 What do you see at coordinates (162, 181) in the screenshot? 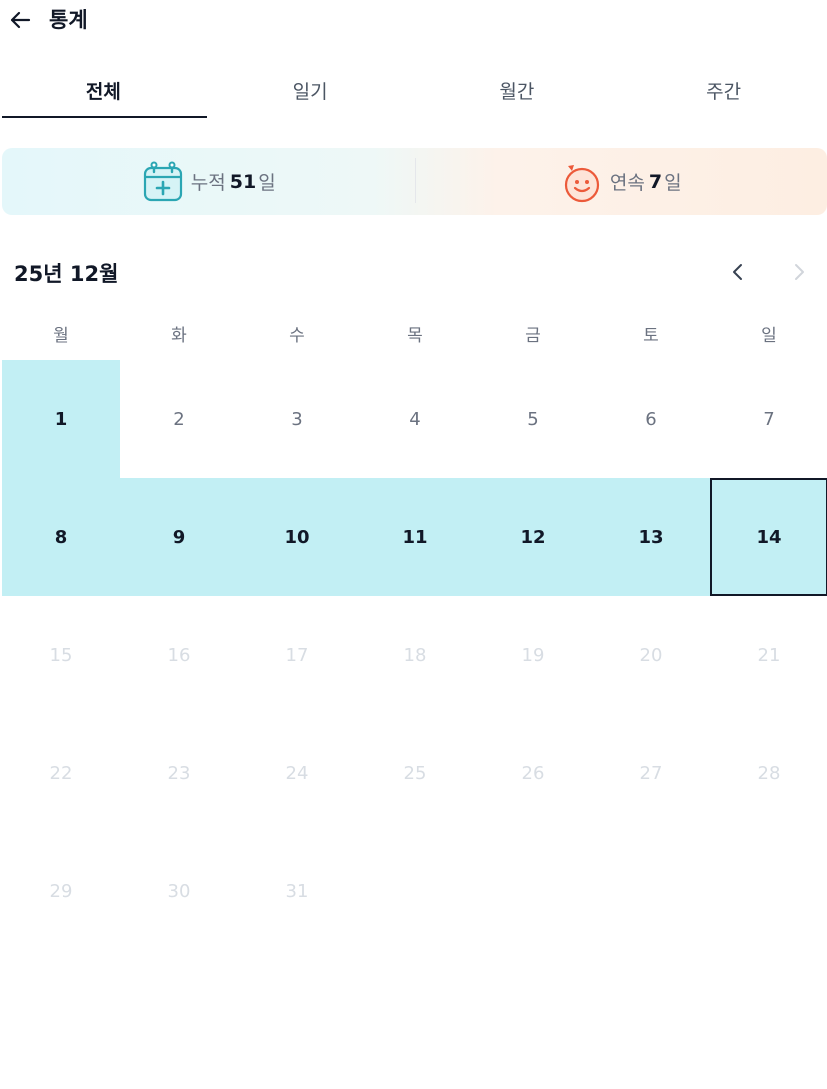
I see `calendar-plus-icon` at bounding box center [162, 181].